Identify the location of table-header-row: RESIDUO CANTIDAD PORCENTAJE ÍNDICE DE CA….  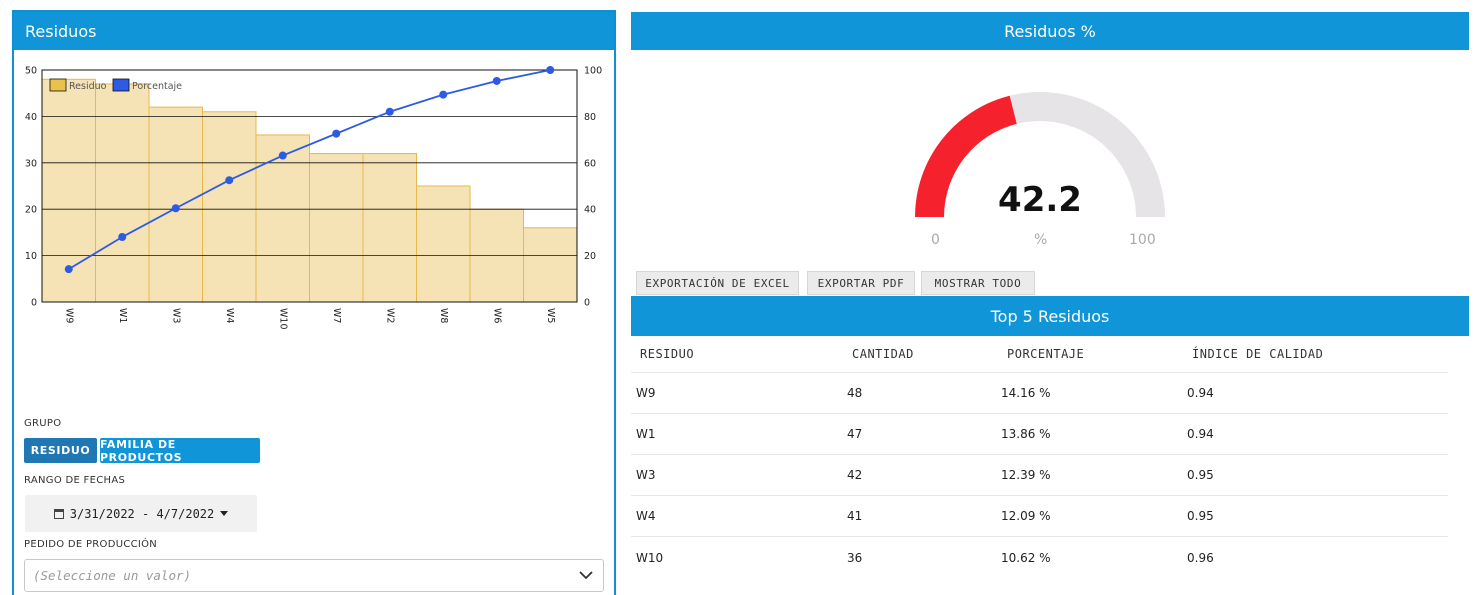
(1039, 354).